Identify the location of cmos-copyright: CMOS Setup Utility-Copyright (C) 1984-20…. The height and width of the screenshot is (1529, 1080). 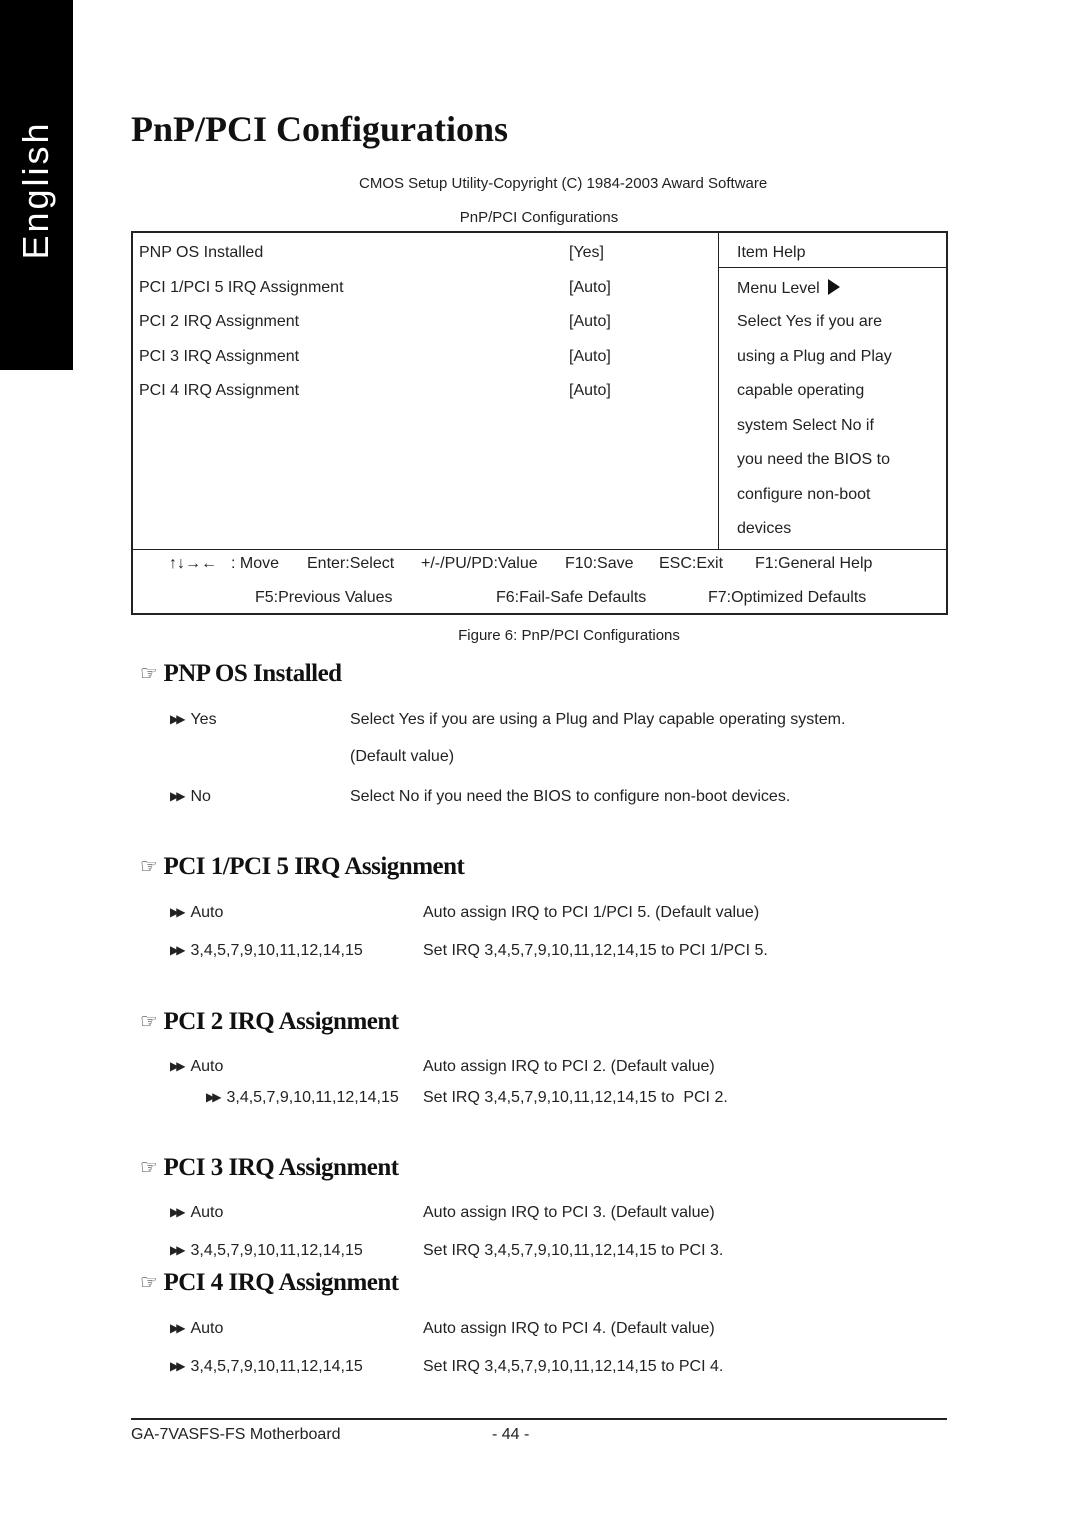
(563, 183).